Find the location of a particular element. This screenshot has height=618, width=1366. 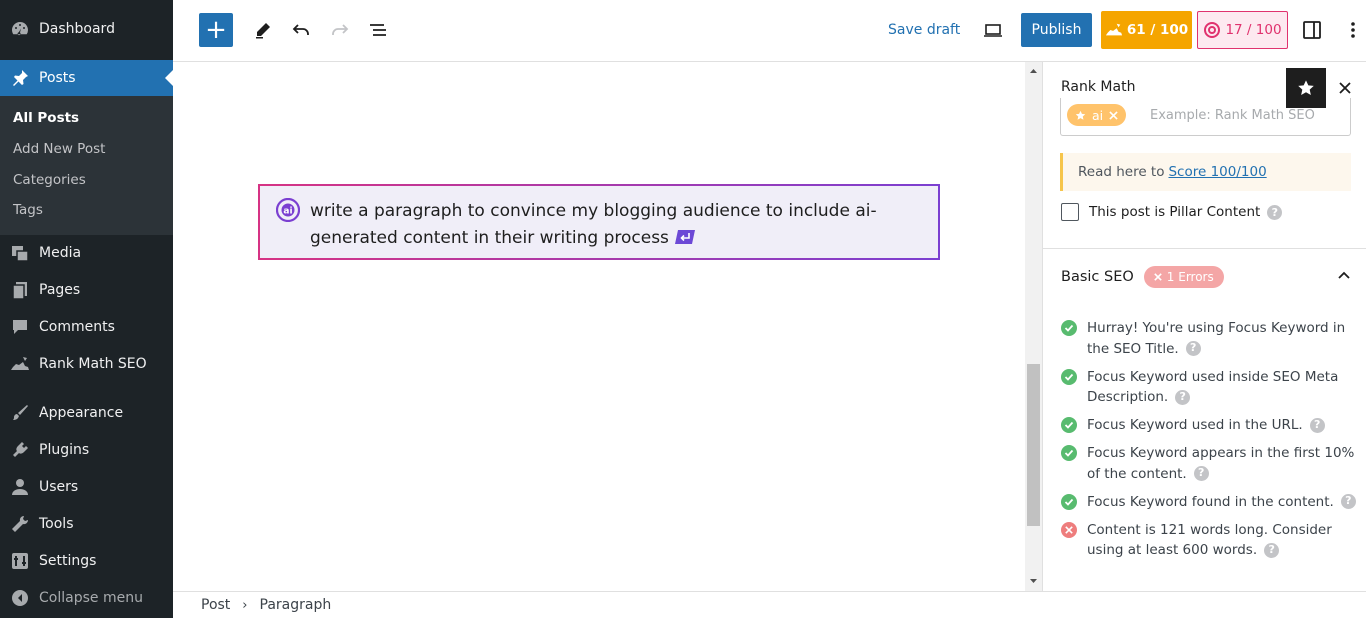

star-icon is located at coordinates (1306, 88).